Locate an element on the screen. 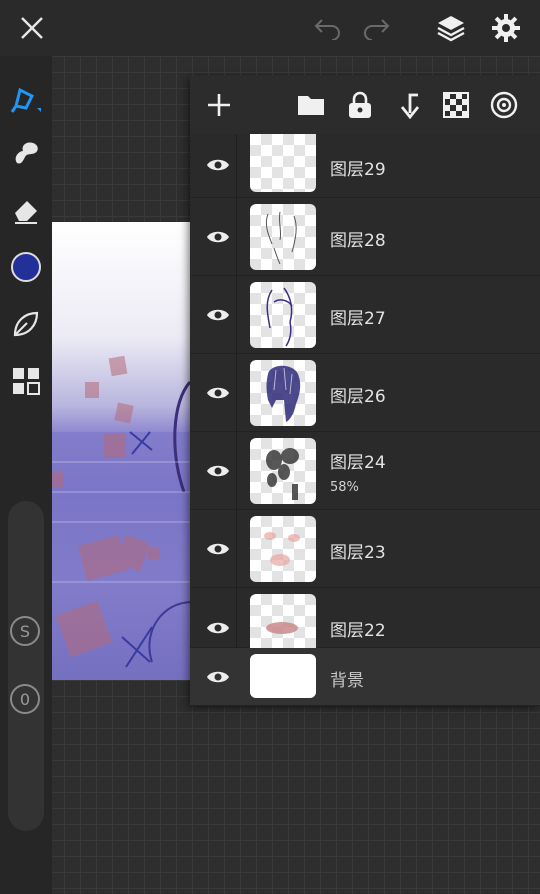  smudge-icon is located at coordinates (26, 152).